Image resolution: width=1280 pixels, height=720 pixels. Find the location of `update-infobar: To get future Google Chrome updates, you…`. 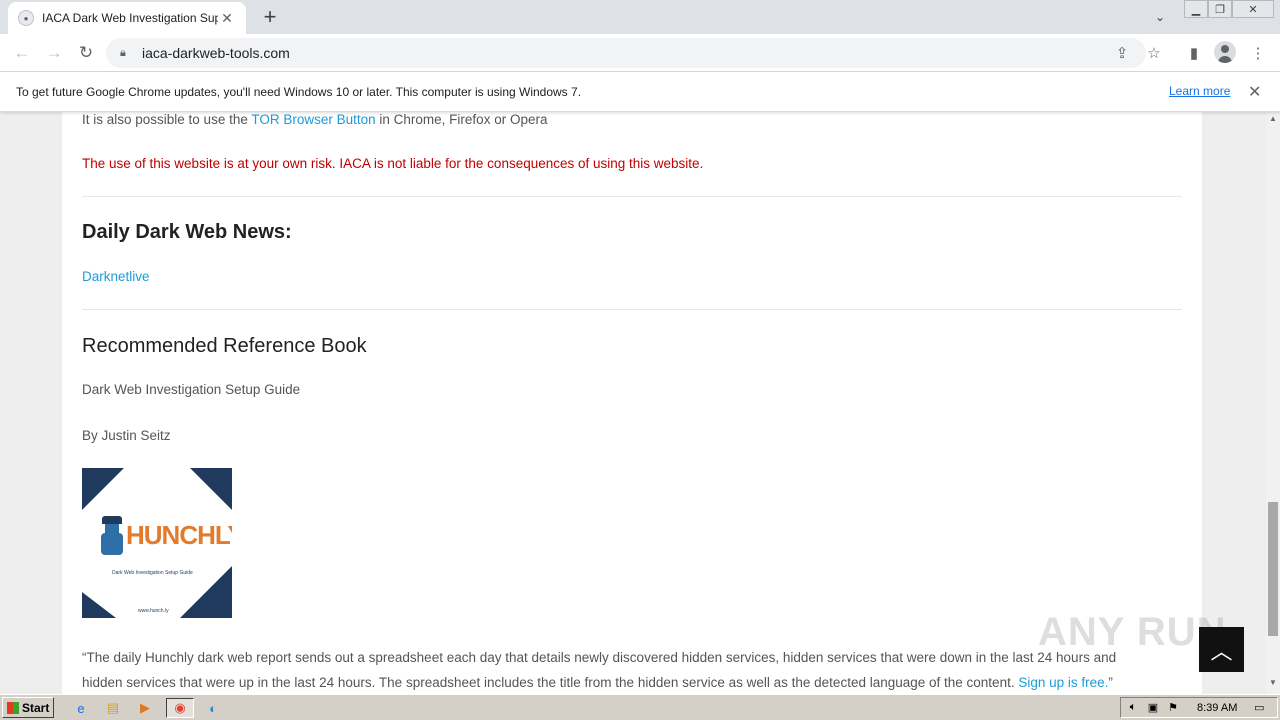

update-infobar: To get future Google Chrome updates, you… is located at coordinates (640, 92).